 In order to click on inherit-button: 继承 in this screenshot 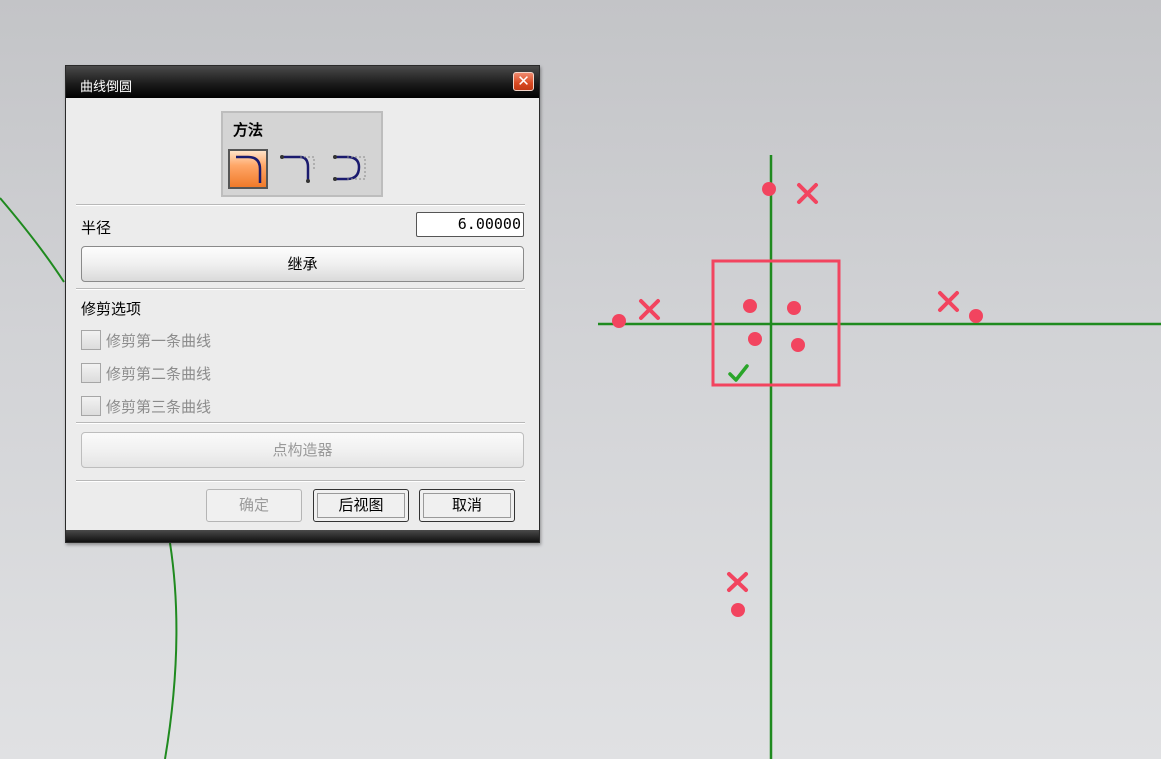, I will do `click(302, 264)`.